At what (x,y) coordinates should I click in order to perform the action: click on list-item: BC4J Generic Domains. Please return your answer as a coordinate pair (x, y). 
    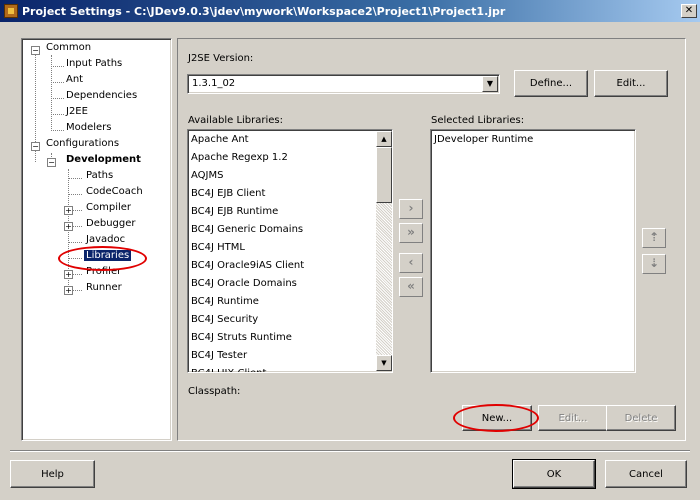
    Looking at the image, I should click on (247, 230).